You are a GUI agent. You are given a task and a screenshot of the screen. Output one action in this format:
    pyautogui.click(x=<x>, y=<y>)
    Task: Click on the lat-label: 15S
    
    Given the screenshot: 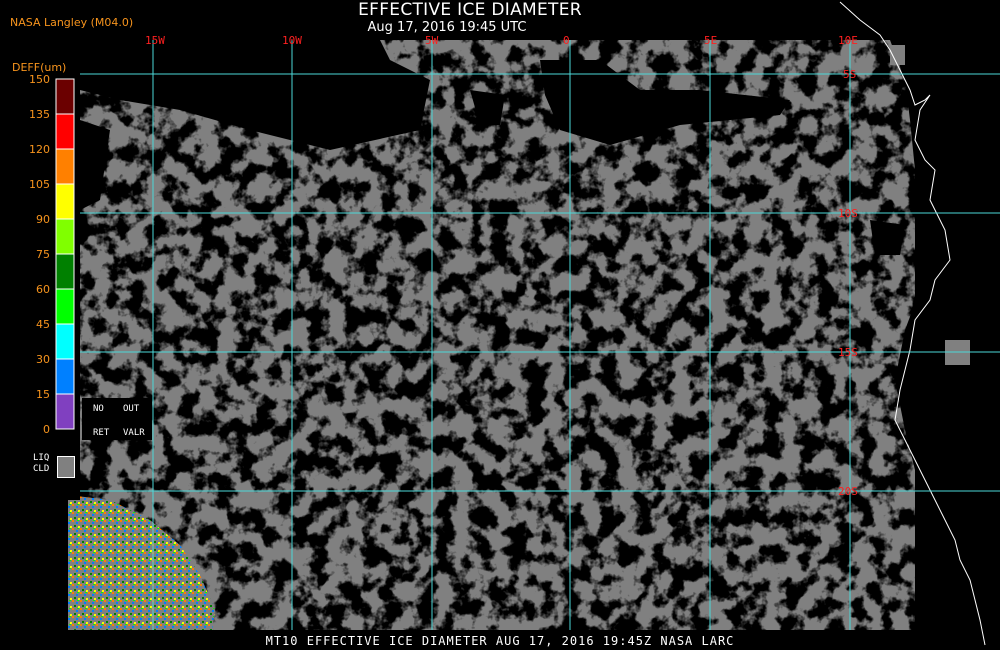 What is the action you would take?
    pyautogui.click(x=848, y=352)
    